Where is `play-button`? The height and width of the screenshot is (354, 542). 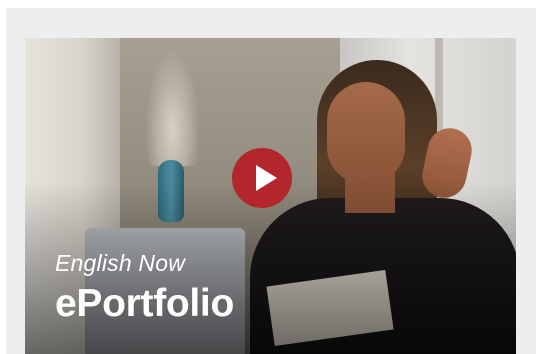
play-button is located at coordinates (262, 178).